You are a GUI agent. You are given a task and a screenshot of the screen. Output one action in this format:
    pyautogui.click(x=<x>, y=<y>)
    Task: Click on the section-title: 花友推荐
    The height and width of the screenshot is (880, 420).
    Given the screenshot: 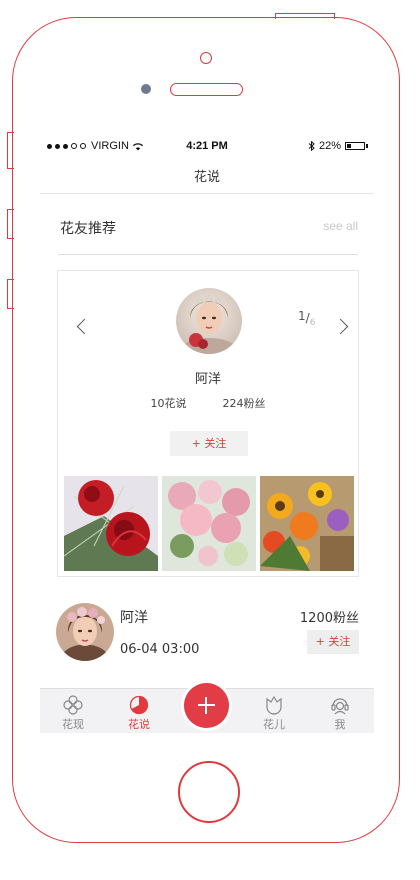 What is the action you would take?
    pyautogui.click(x=88, y=229)
    